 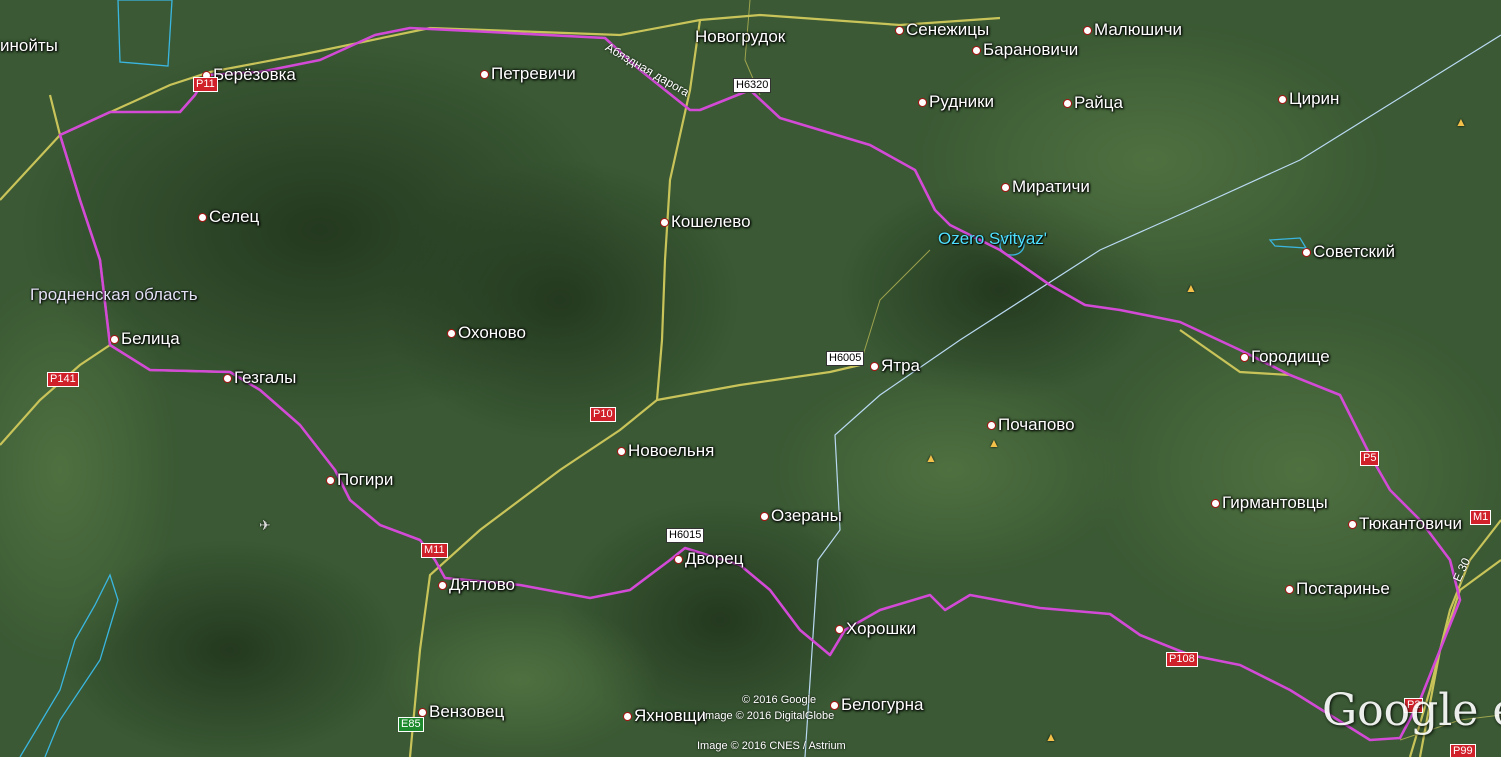 I want to click on place-label: Райца, so click(x=1093, y=102).